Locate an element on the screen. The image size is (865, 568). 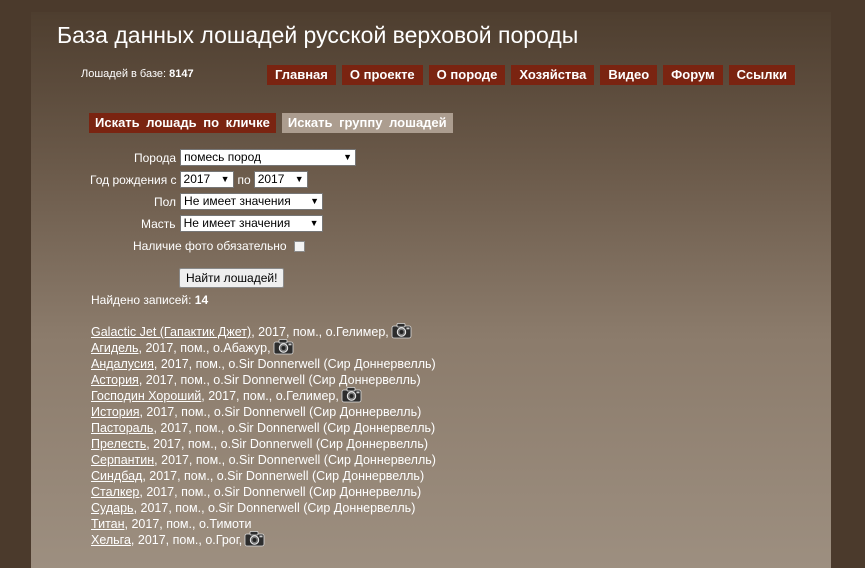
nav-forum: Форум is located at coordinates (693, 75).